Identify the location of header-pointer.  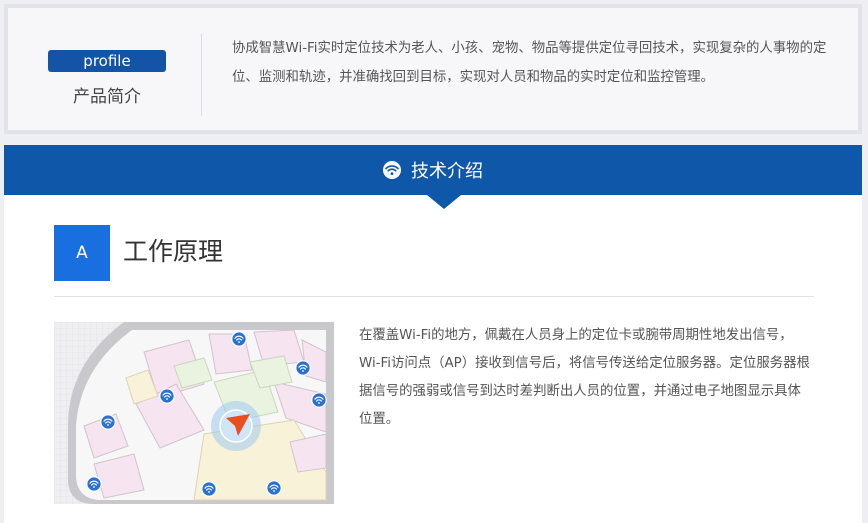
(444, 202).